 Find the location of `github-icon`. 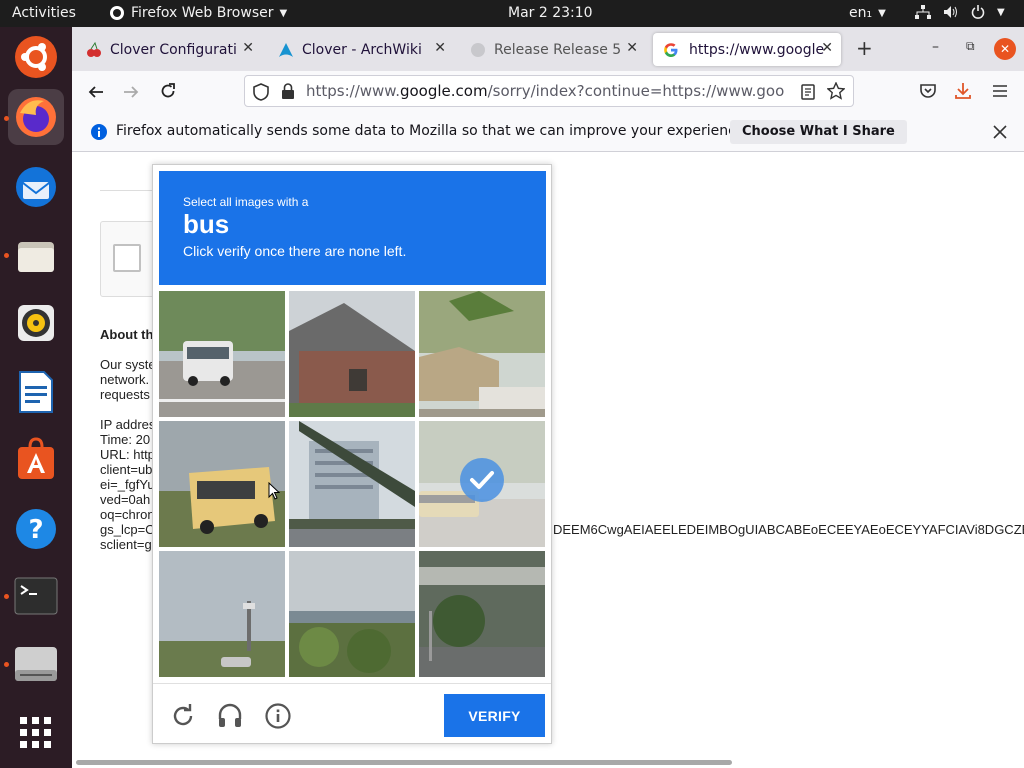

github-icon is located at coordinates (478, 49).